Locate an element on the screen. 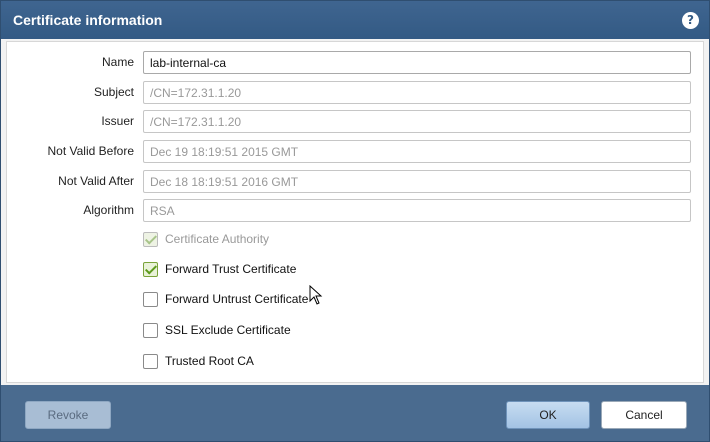 The height and width of the screenshot is (442, 710). ok-button: OK is located at coordinates (548, 415).